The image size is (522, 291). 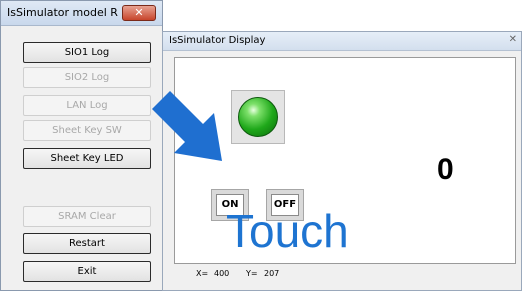 What do you see at coordinates (87, 158) in the screenshot?
I see `sheet-key-led-button: Sheet Key LED` at bounding box center [87, 158].